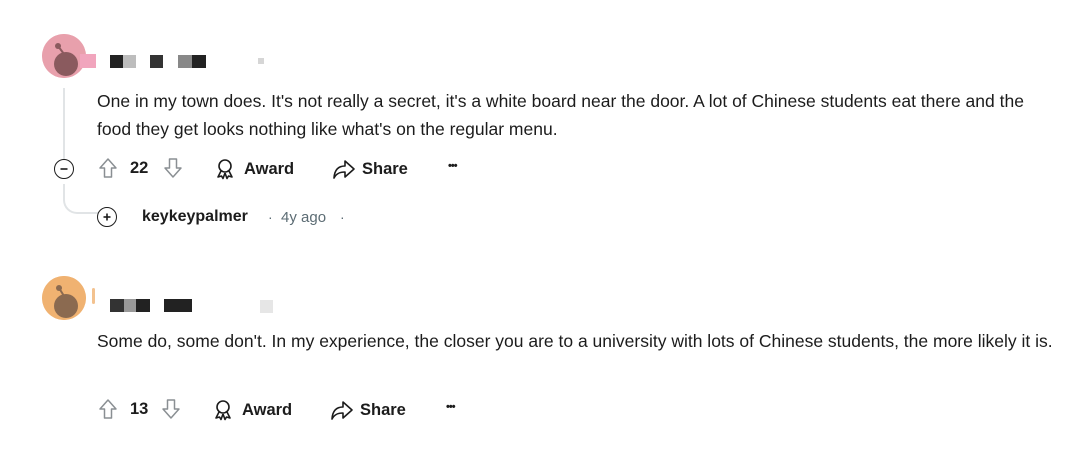 The height and width of the screenshot is (456, 1080). Describe the element at coordinates (88, 61) in the screenshot. I see `redacted-username-block` at that location.